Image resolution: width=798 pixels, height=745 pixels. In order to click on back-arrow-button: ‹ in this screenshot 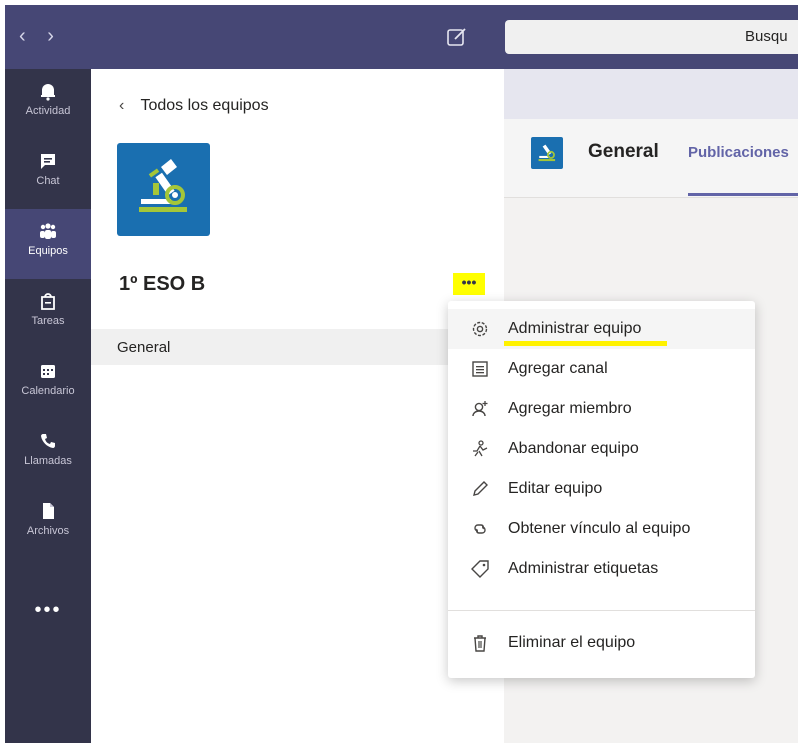, I will do `click(22, 36)`.